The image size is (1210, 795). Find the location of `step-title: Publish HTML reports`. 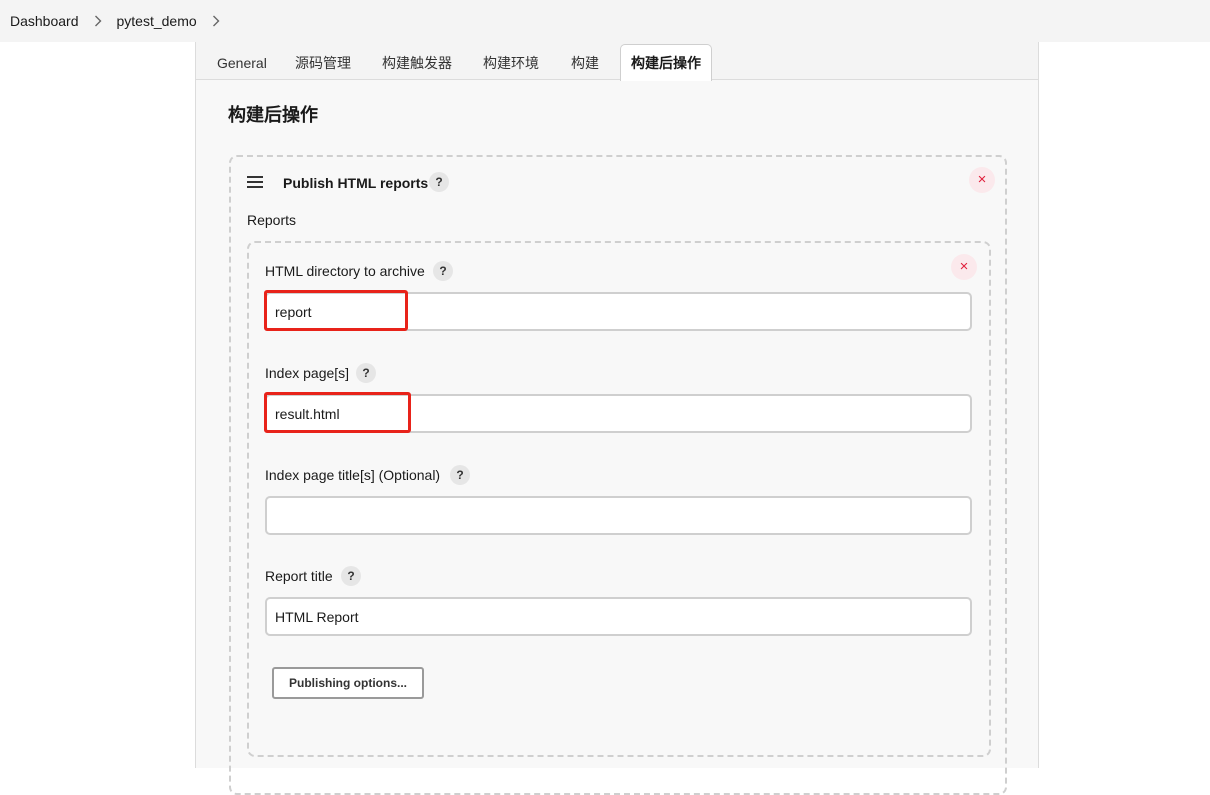

step-title: Publish HTML reports is located at coordinates (356, 183).